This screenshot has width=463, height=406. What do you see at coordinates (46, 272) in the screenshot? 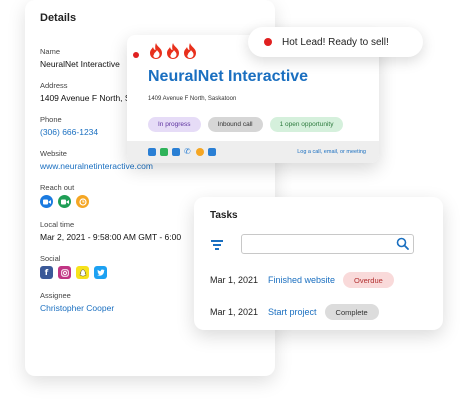
I see `facebook-icon: f` at bounding box center [46, 272].